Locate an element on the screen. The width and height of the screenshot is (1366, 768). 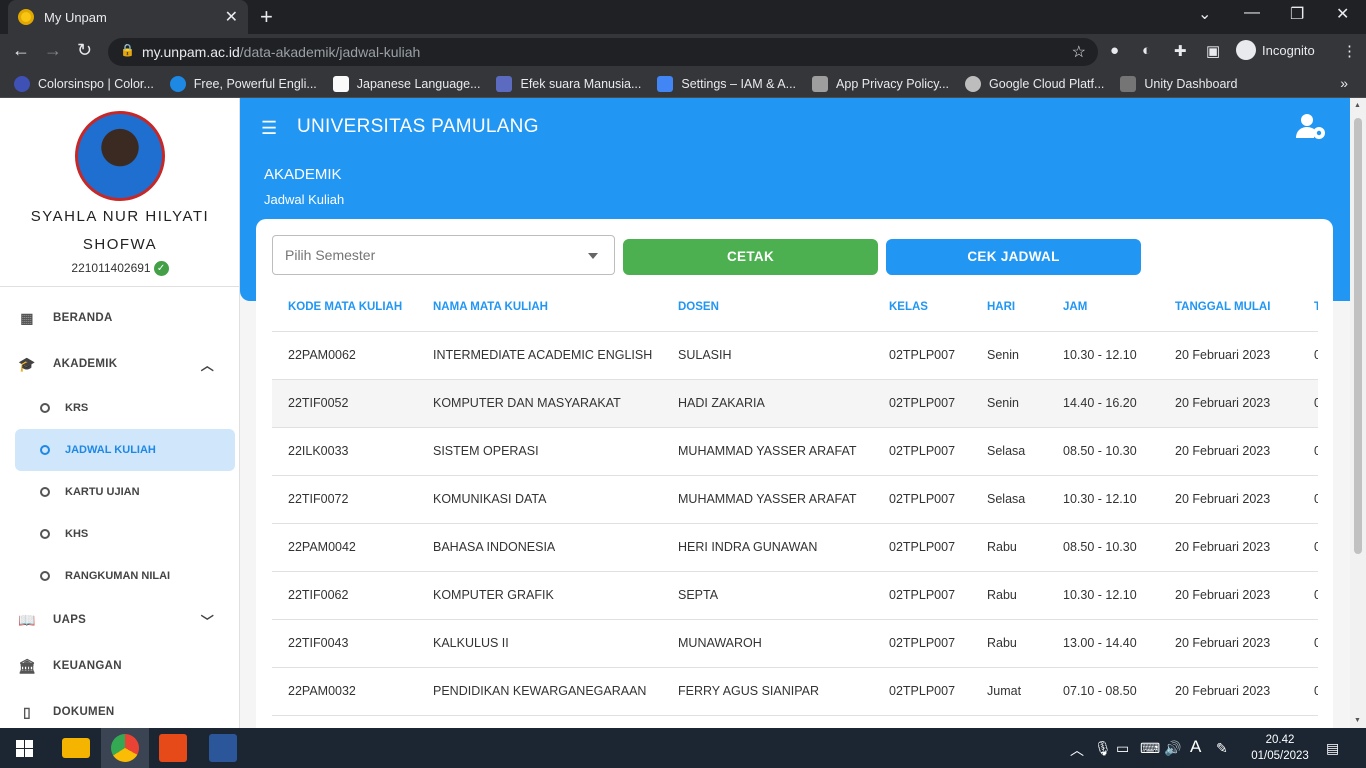
table-cell: MUNAWAROH is located at coordinates (767, 643).